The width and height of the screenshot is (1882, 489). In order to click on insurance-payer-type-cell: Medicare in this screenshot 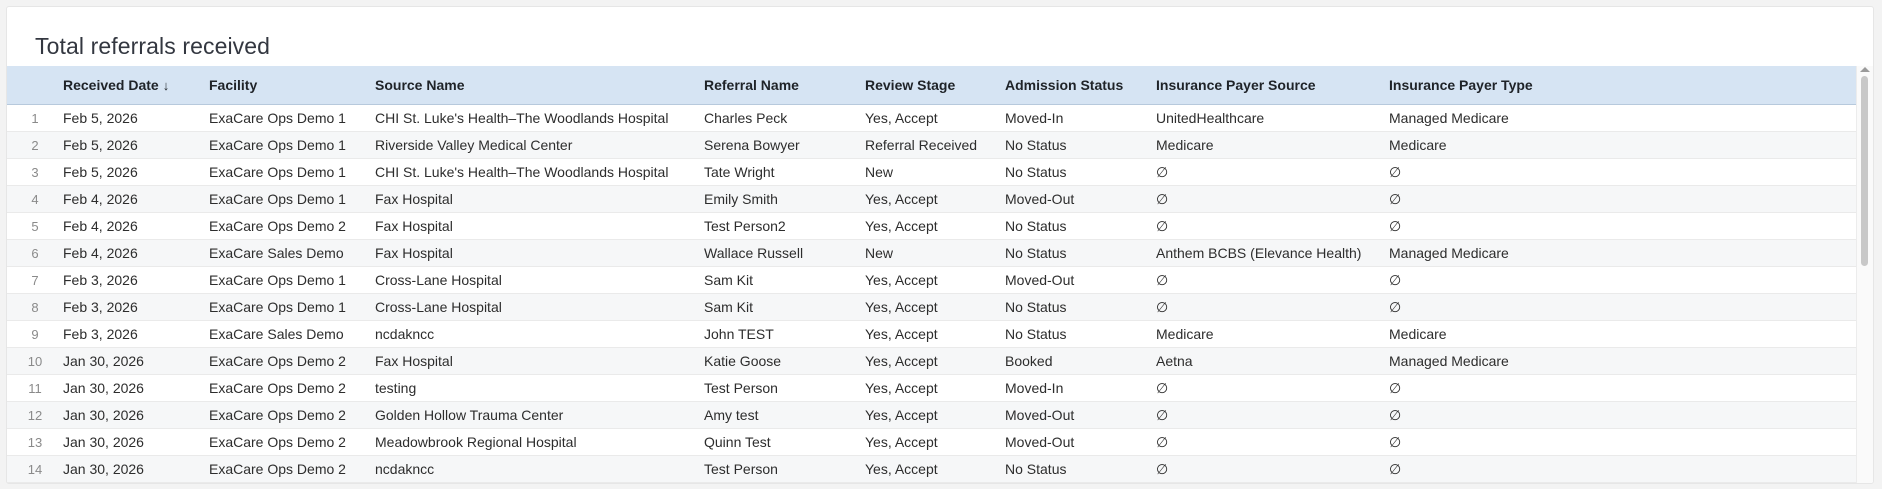, I will do `click(1623, 145)`.